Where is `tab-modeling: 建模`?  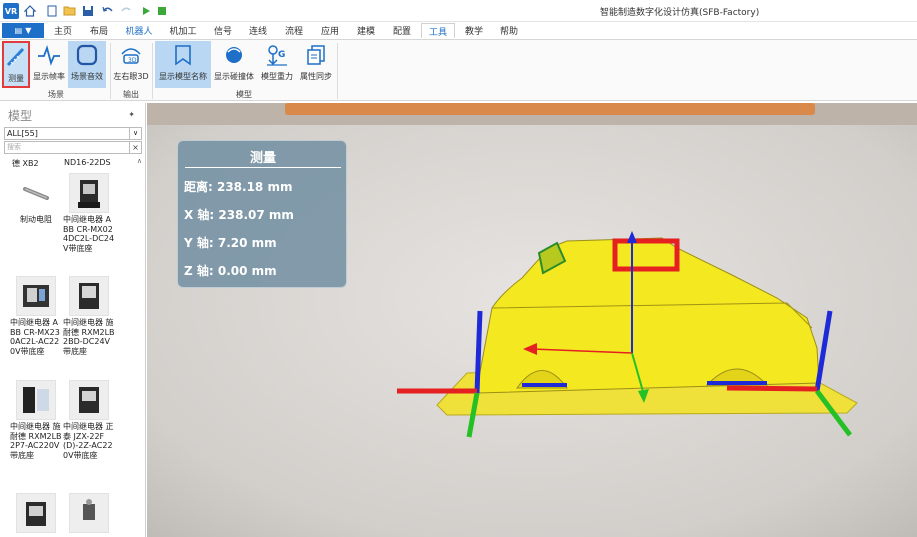
tab-modeling: 建模 is located at coordinates (366, 31).